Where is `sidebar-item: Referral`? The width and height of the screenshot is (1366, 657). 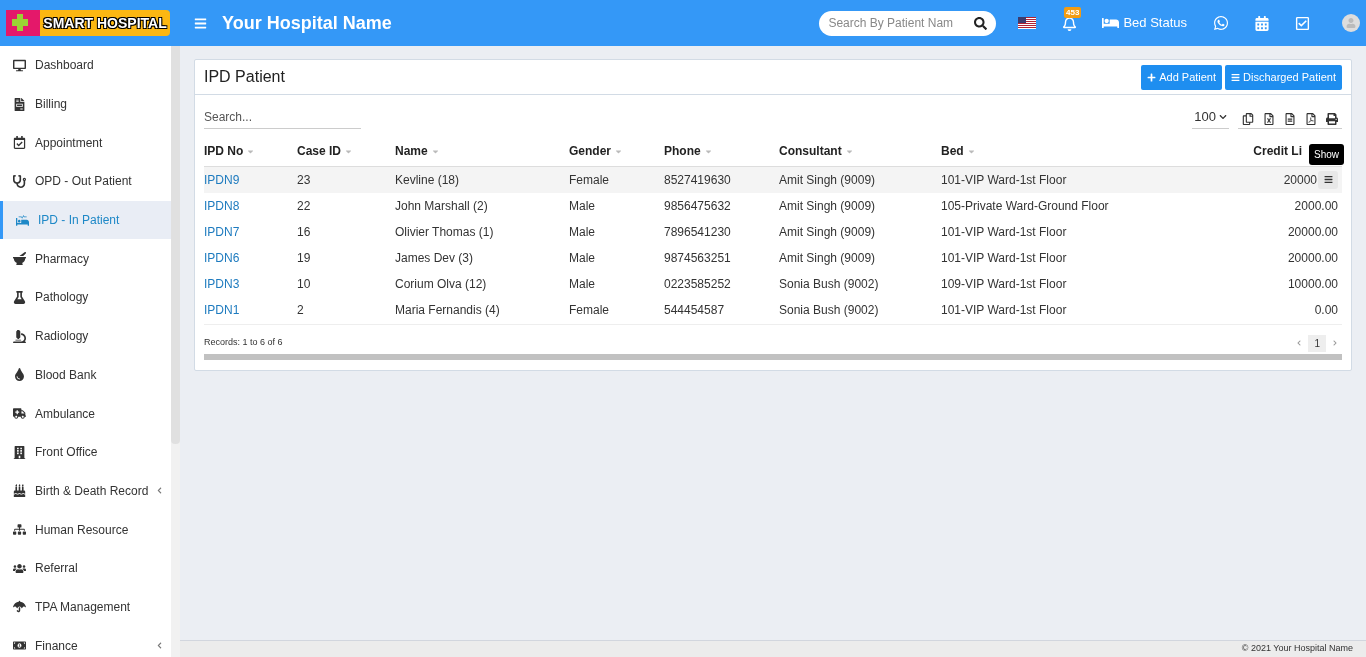
sidebar-item: Referral is located at coordinates (85, 568).